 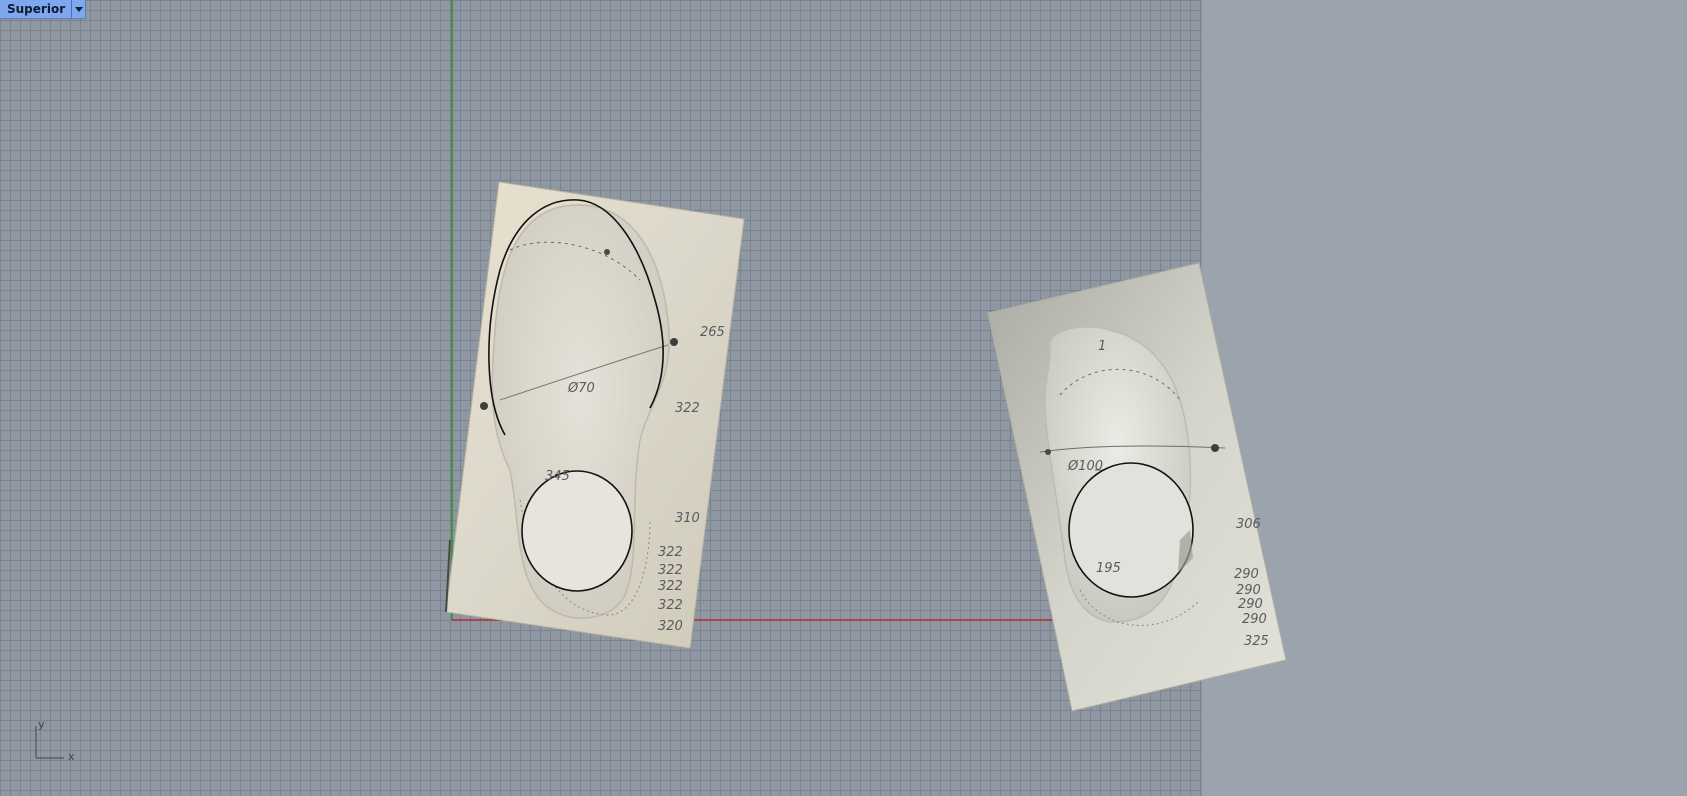 I want to click on annotation-right-8: 325, so click(x=1256, y=641).